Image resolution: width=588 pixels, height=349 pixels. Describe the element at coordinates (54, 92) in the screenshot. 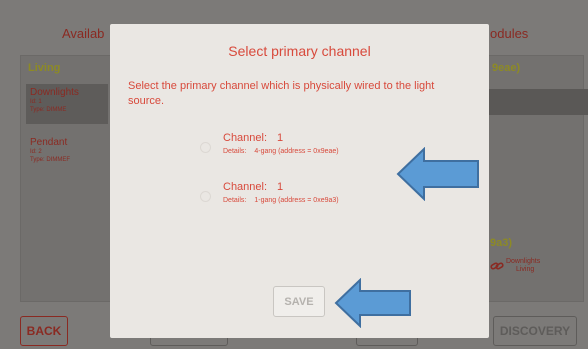

I see `item-name: Downlights` at that location.